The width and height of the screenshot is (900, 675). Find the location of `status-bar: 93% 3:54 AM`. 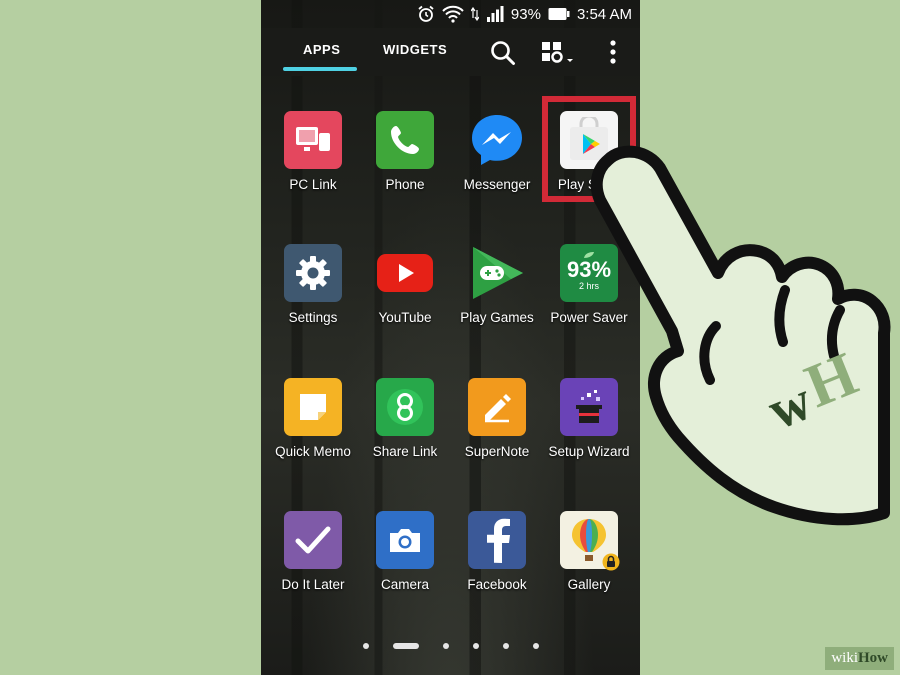

status-bar: 93% 3:54 AM is located at coordinates (450, 14).